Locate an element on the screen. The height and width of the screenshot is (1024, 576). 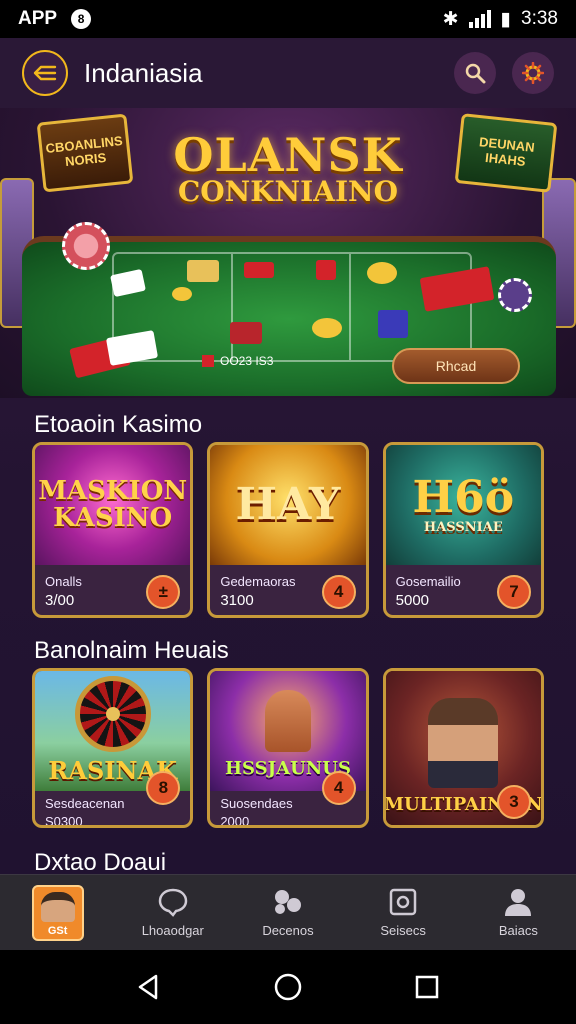
hero-title: OLANSK CONKNIAINO is located at coordinates (288, 169).